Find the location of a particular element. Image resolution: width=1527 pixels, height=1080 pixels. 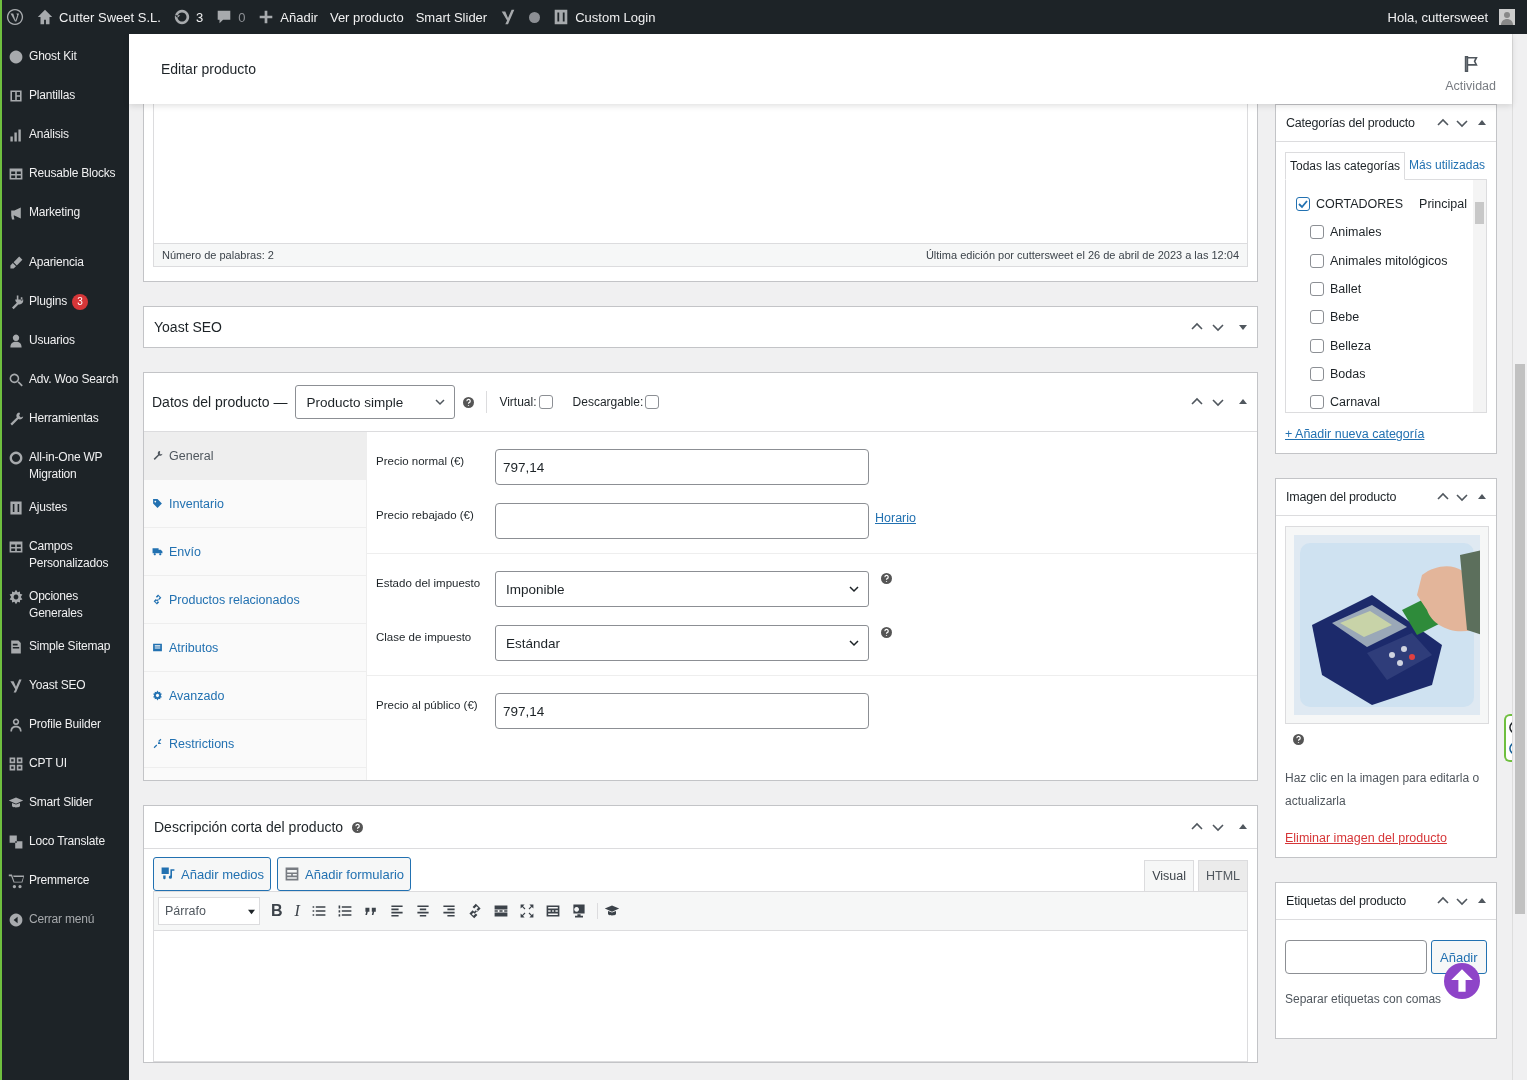

add-media-button: Añadir medios is located at coordinates (212, 874).